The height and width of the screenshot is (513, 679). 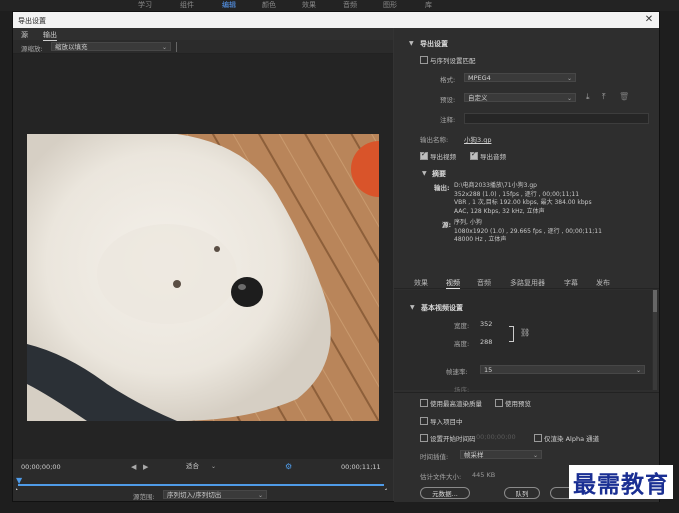 I want to click on interp-value: 帧采样, so click(x=474, y=455).